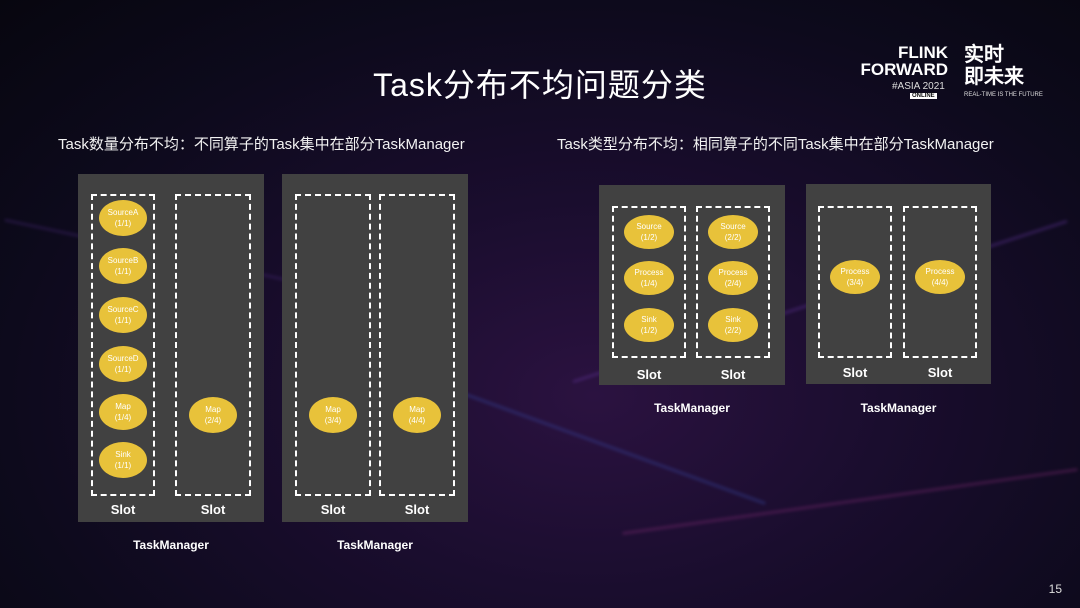 The height and width of the screenshot is (608, 1080). I want to click on operator-task: Process (3/4), so click(855, 277).